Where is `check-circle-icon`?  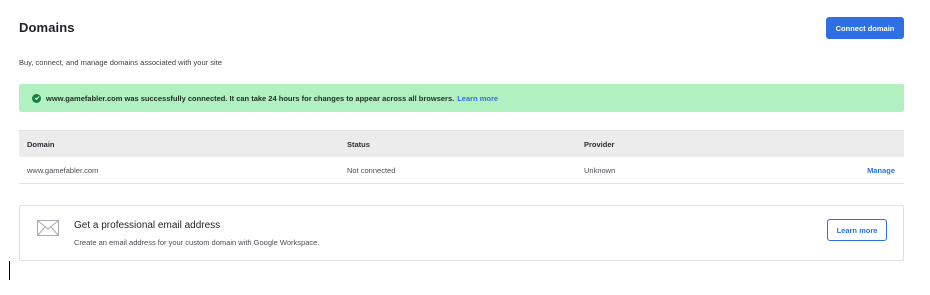 check-circle-icon is located at coordinates (36, 98).